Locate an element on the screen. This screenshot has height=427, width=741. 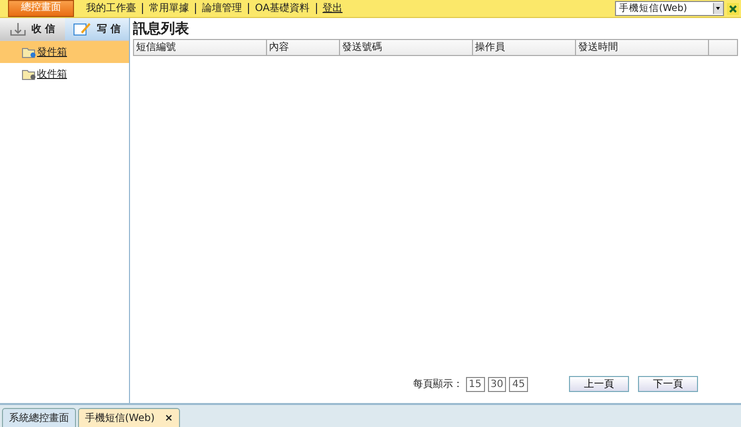
column-header: 短信編號 is located at coordinates (200, 47).